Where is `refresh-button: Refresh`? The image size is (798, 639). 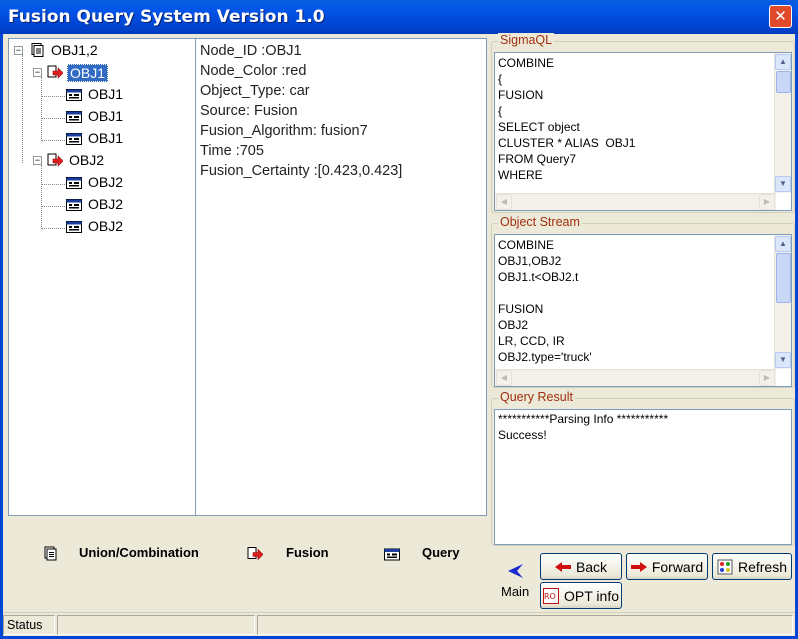 refresh-button: Refresh is located at coordinates (752, 566).